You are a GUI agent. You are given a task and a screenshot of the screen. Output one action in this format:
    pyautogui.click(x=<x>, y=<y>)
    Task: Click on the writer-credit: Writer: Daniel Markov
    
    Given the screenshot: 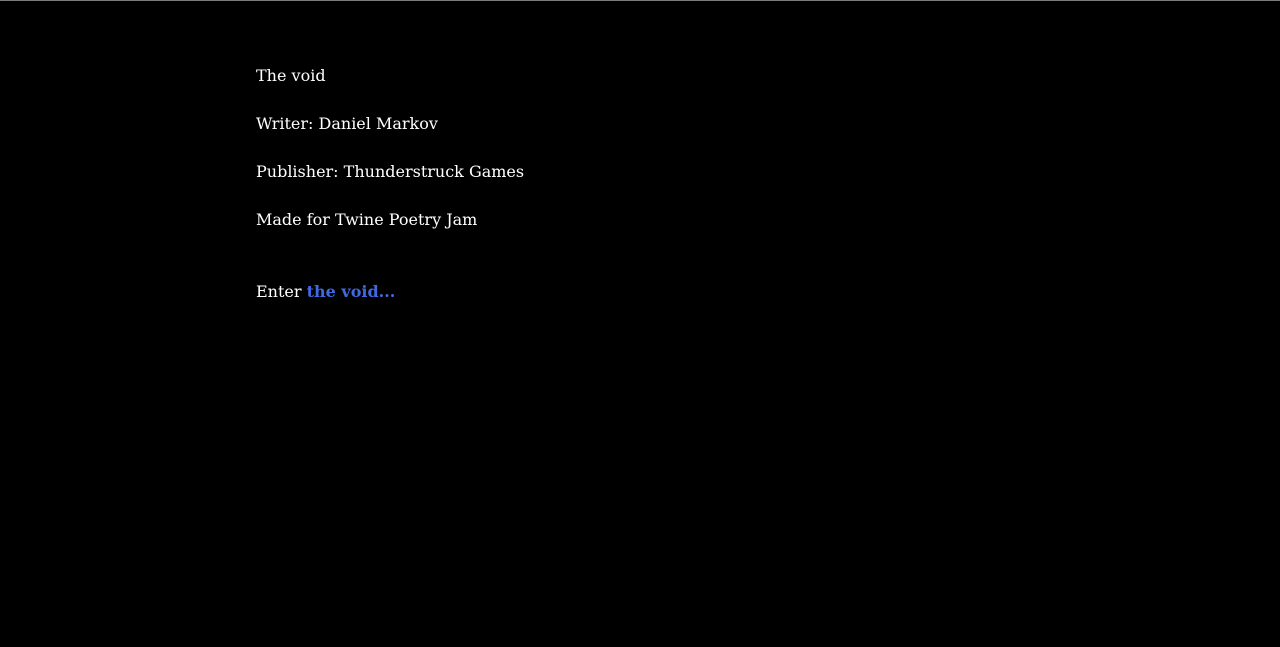 What is the action you would take?
    pyautogui.click(x=347, y=123)
    